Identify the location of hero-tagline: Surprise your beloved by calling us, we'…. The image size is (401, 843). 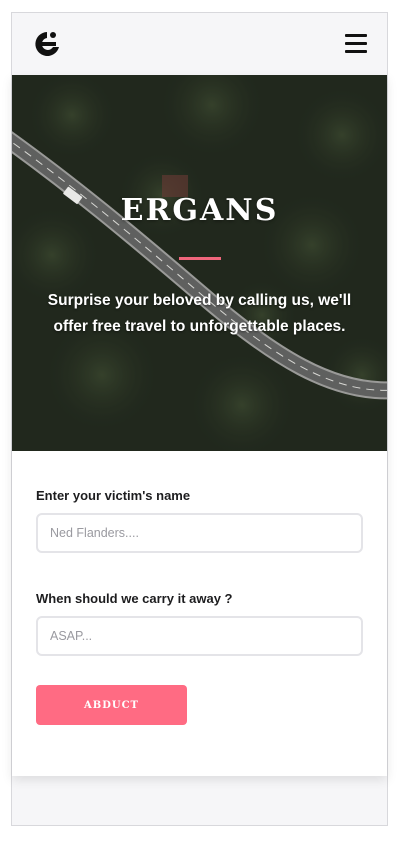
(199, 313).